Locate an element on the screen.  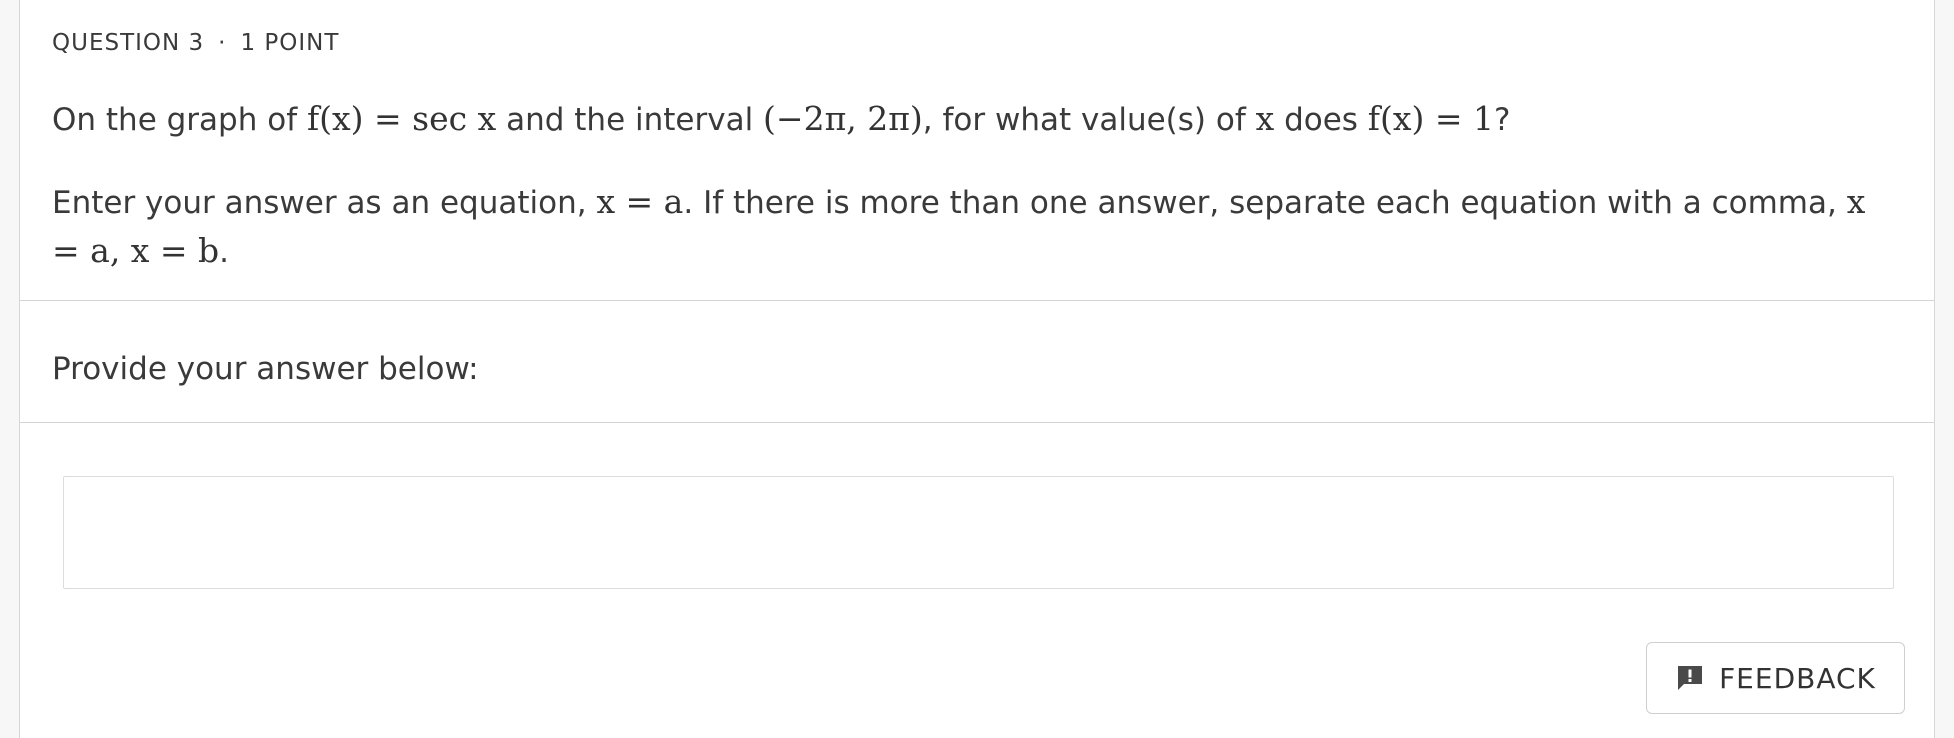
prompt-text-3: , for what value(s) of is located at coordinates (1089, 120).